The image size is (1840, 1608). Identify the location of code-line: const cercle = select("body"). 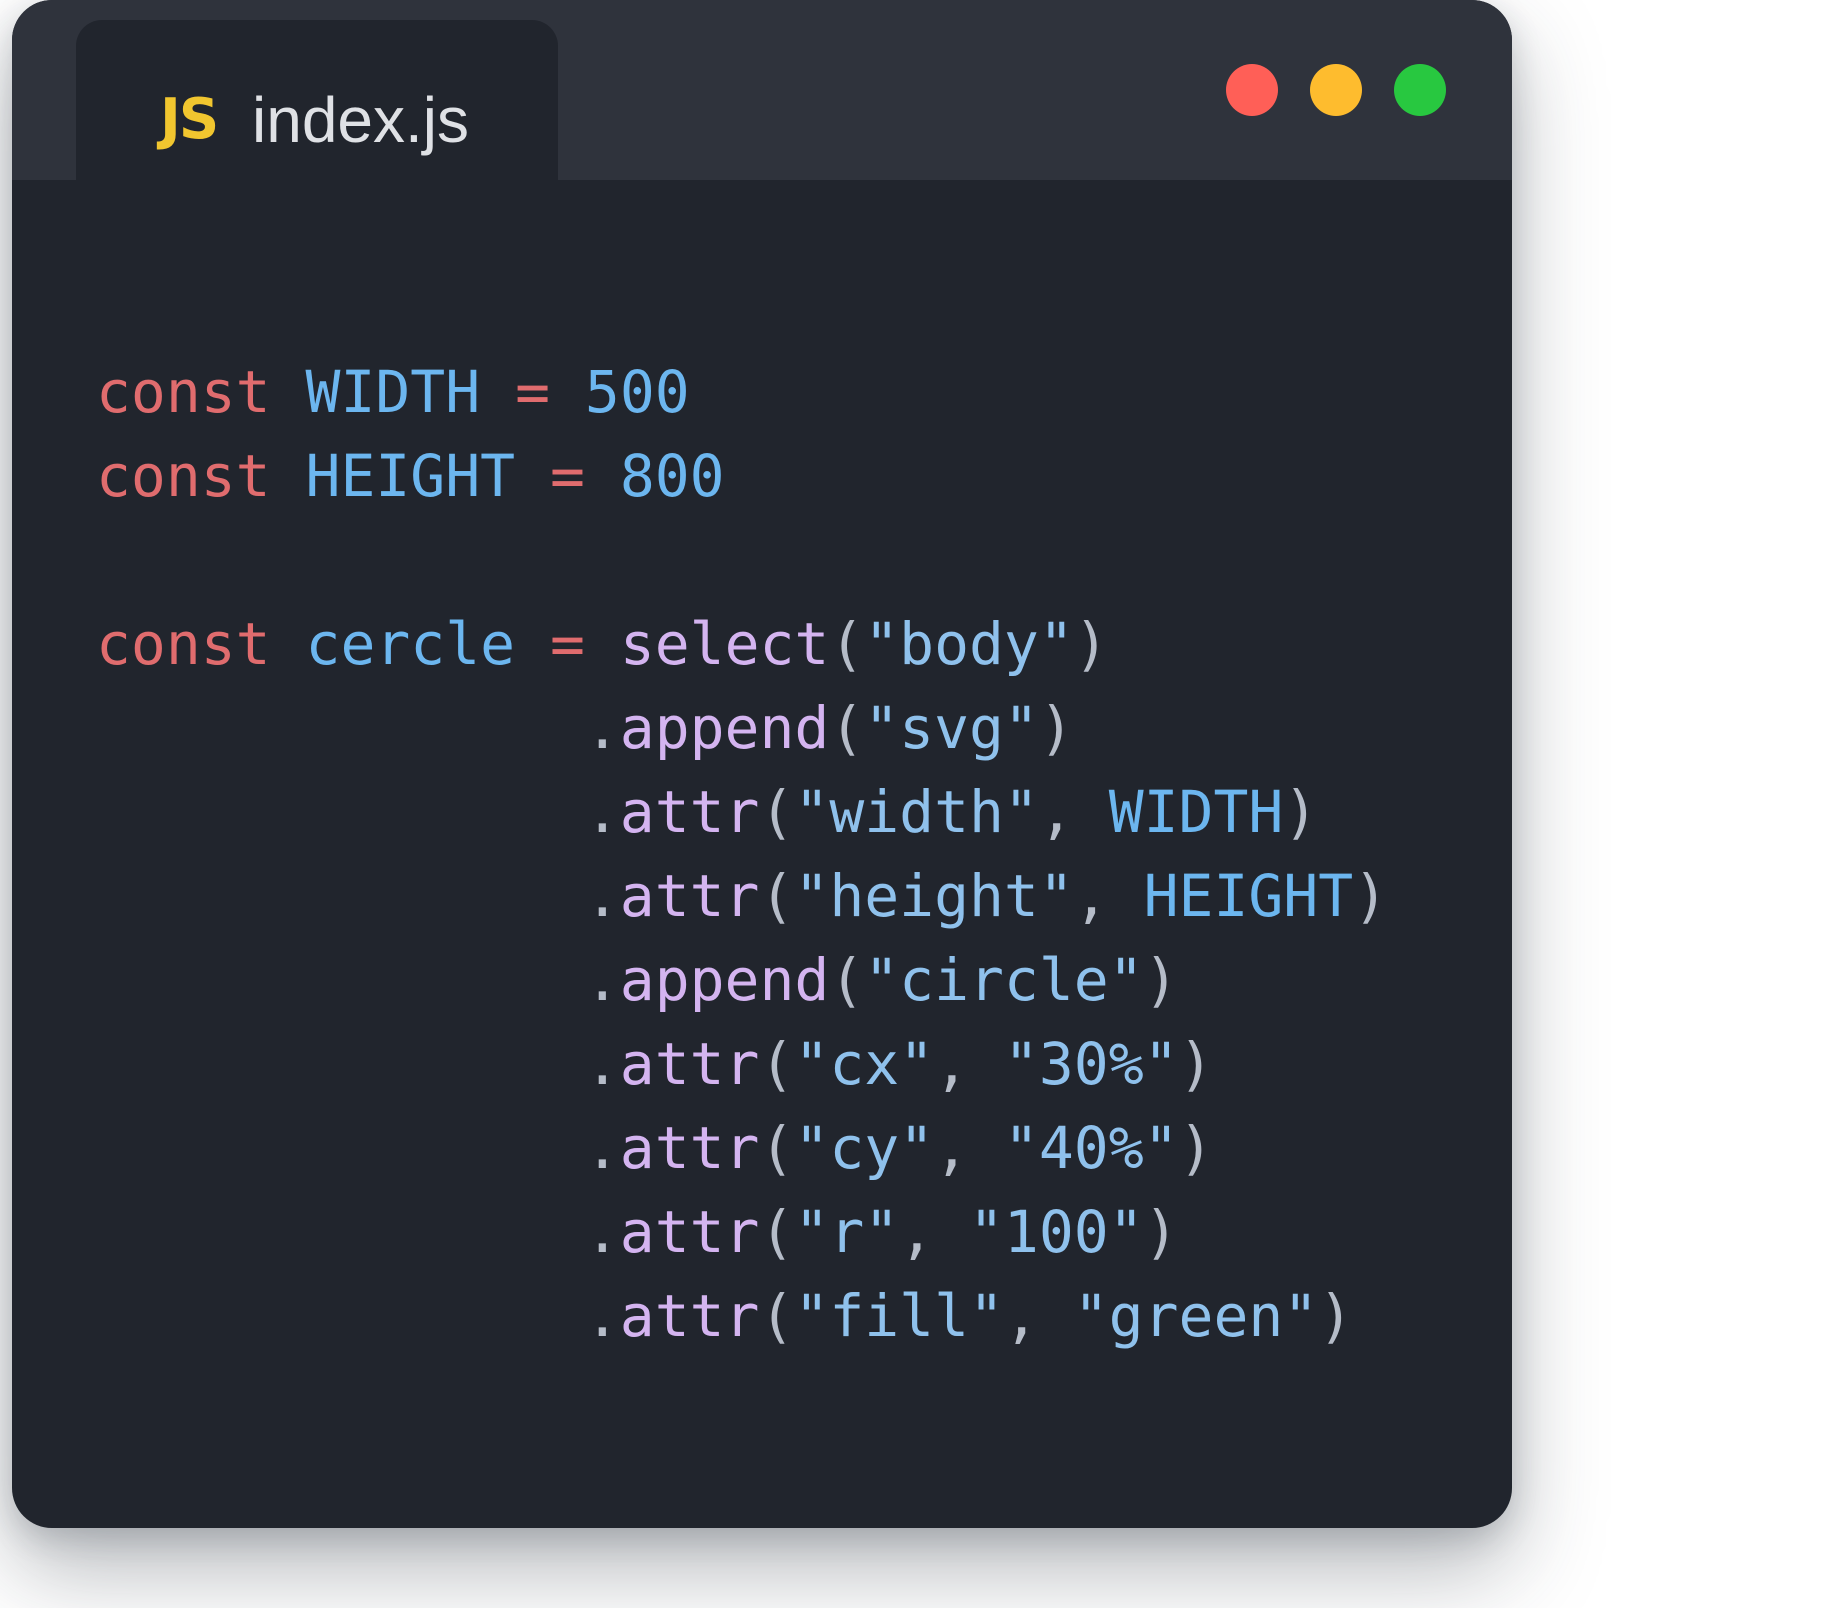
(742, 644).